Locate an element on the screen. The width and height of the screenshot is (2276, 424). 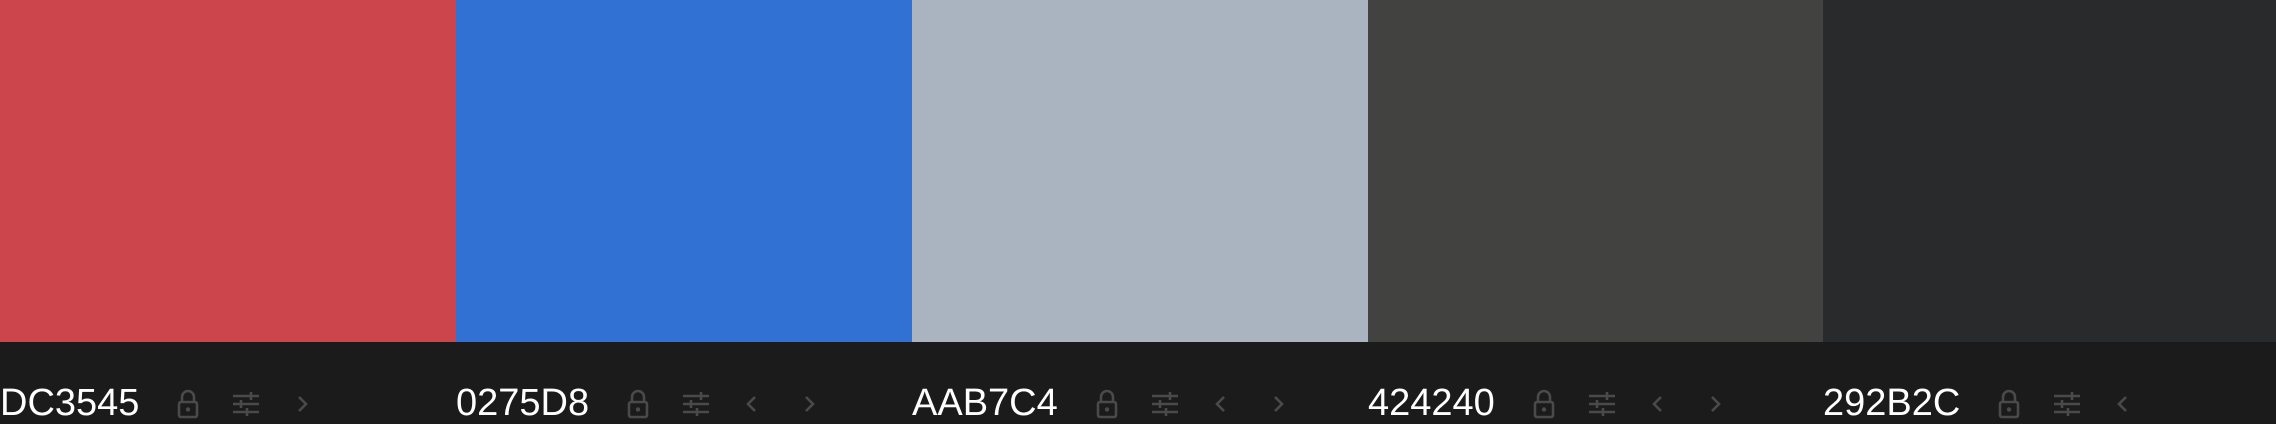
hex-code-label: AAB7C4 is located at coordinates (985, 403).